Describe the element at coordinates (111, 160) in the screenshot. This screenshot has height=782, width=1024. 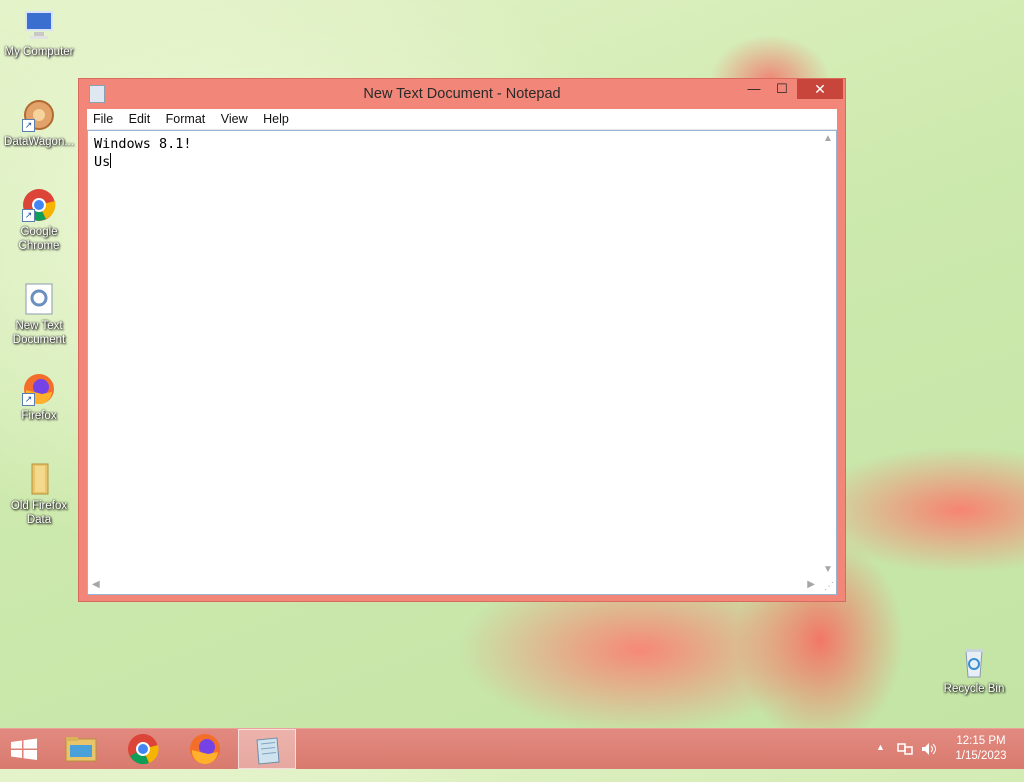
I see `text-caret` at that location.